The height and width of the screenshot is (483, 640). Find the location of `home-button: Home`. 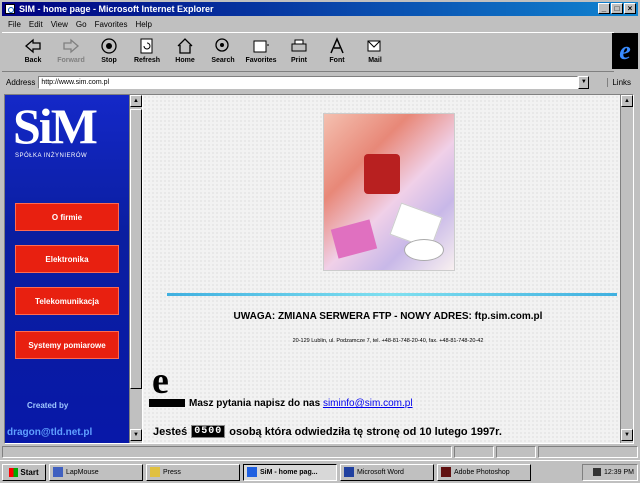

home-button: Home is located at coordinates (185, 52).